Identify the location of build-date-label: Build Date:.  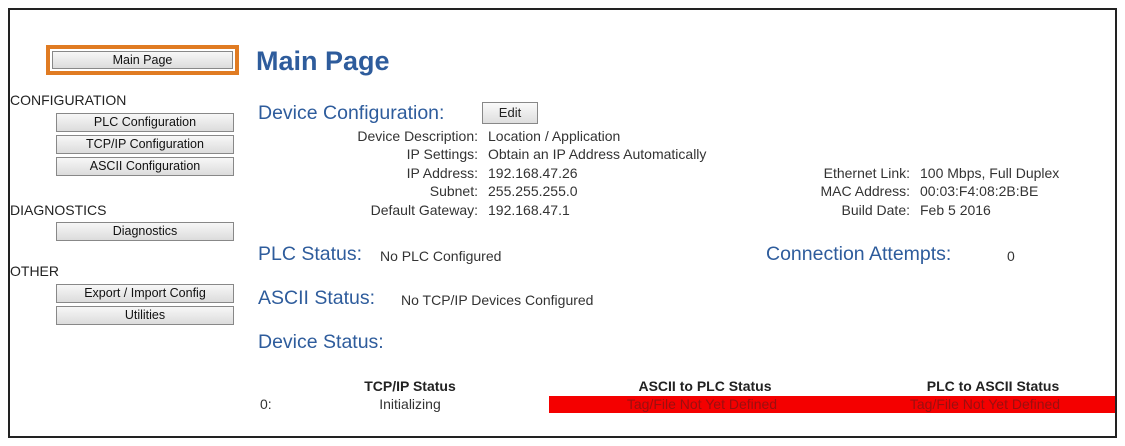
(875, 210).